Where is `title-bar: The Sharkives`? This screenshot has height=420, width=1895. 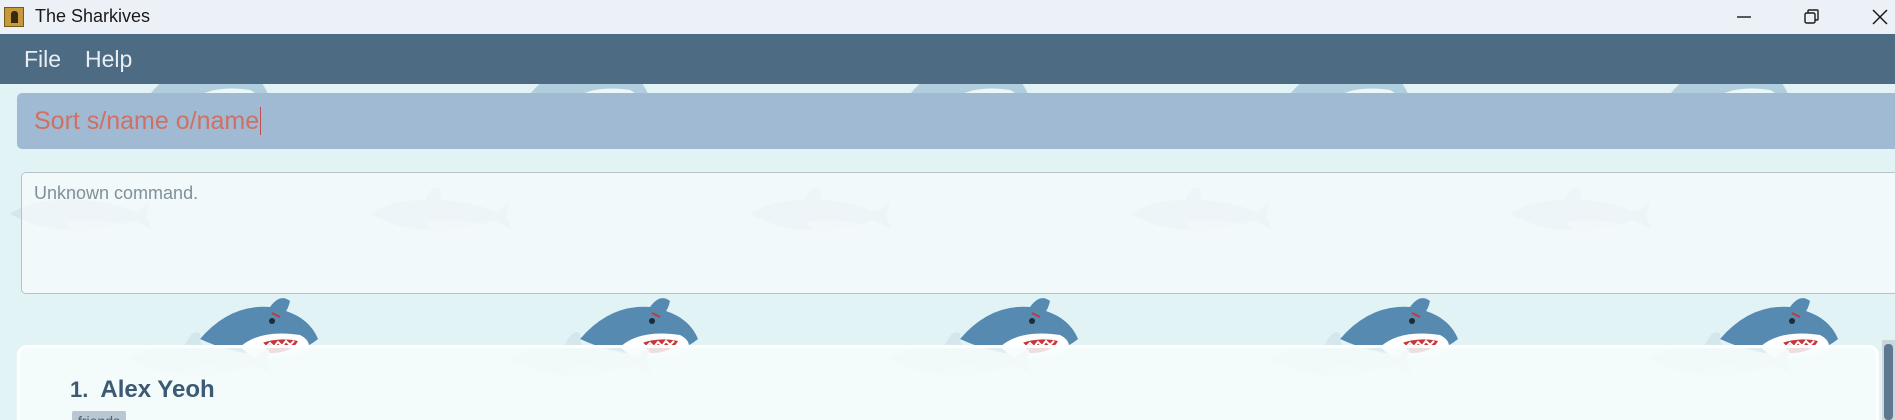 title-bar: The Sharkives is located at coordinates (947, 17).